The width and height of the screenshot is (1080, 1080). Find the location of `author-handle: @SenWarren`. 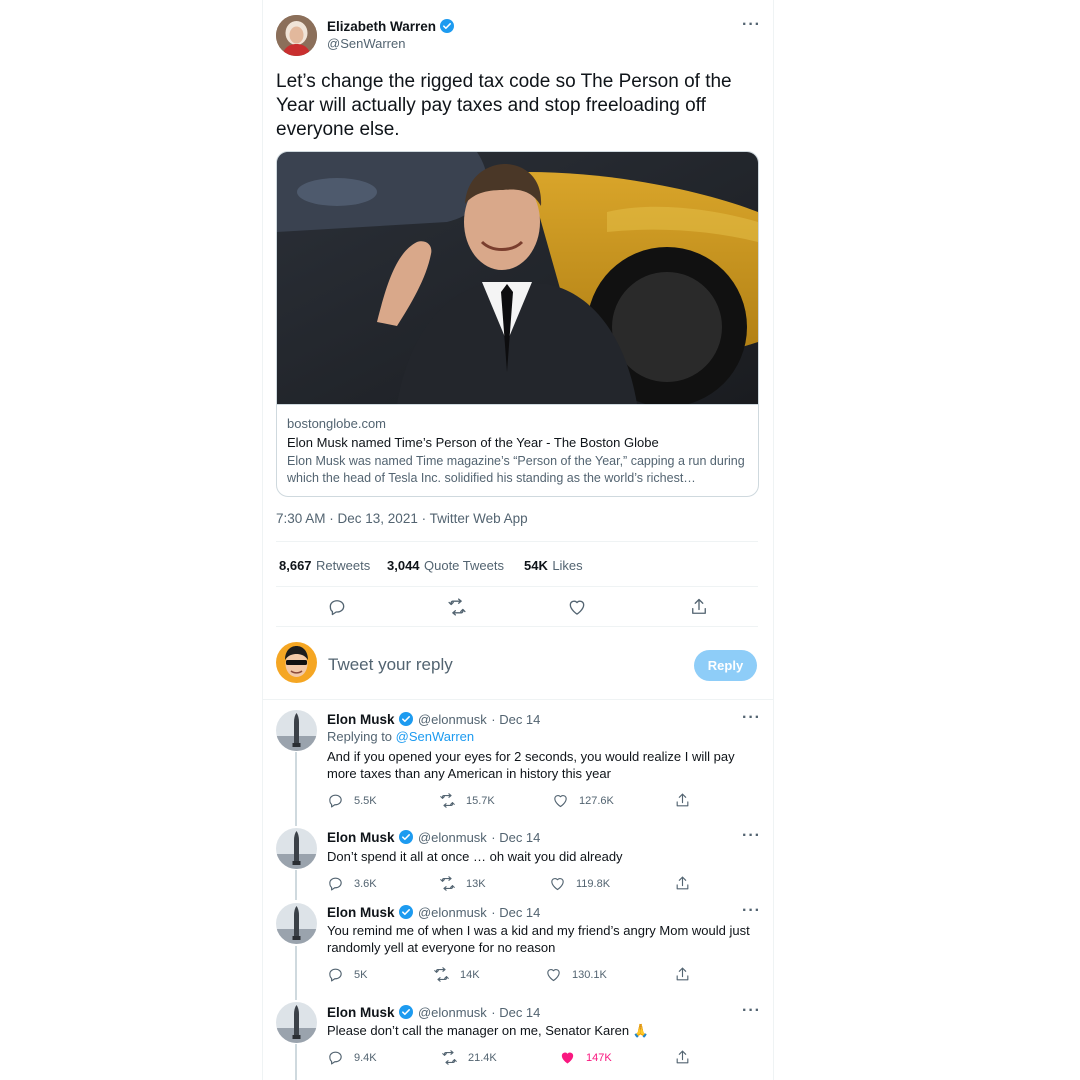

author-handle: @SenWarren is located at coordinates (366, 43).